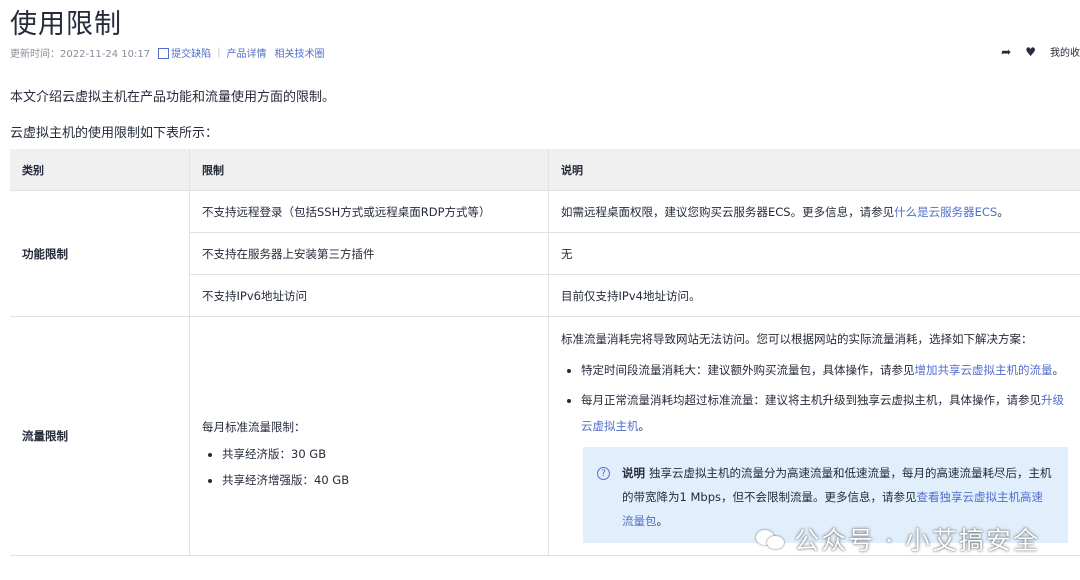 This screenshot has width=1080, height=580. I want to click on limit-cell: 不支持远程登录（包括SSH方式或远程桌面RDP方式等）, so click(369, 211).